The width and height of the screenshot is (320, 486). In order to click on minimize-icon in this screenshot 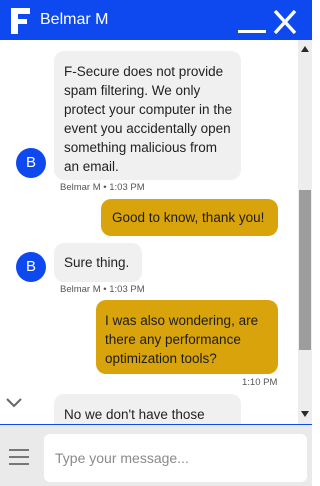, I will do `click(252, 31)`.